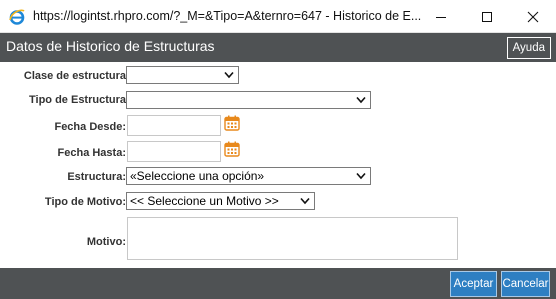 The height and width of the screenshot is (299, 556). Describe the element at coordinates (248, 100) in the screenshot. I see `tipo-select` at that location.